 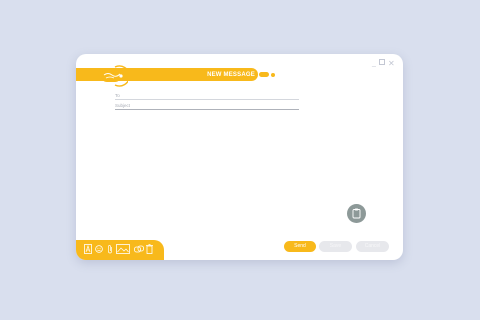 I want to click on cancel-button: Cancel, so click(x=372, y=246).